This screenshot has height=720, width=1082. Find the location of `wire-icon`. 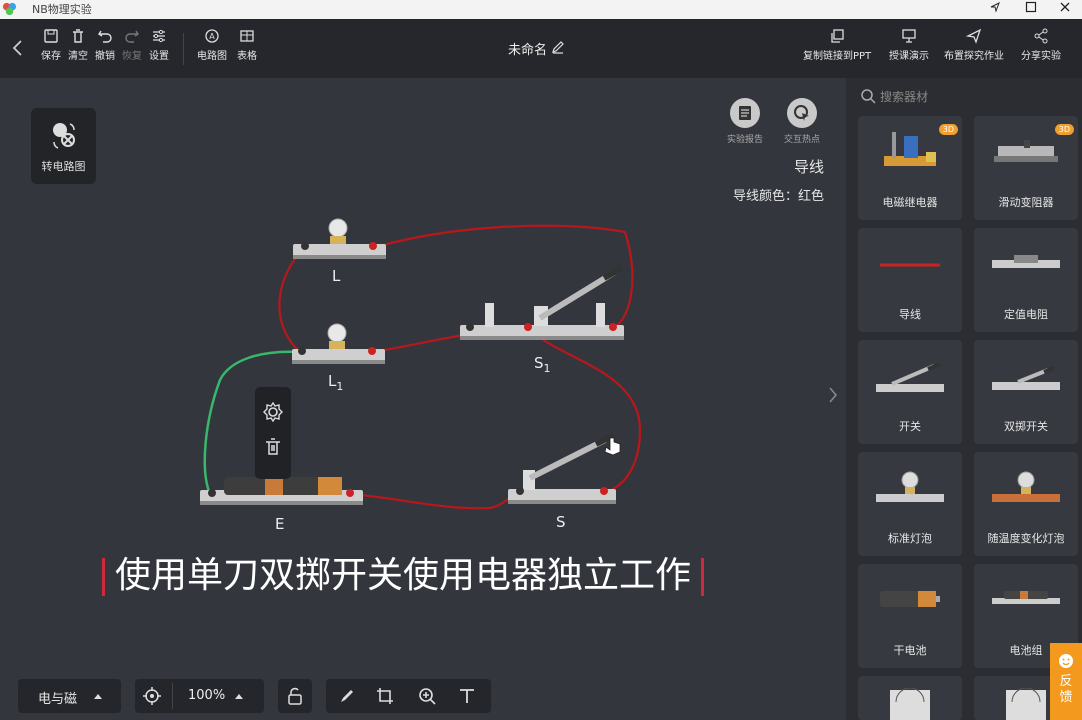

wire-icon is located at coordinates (910, 265).